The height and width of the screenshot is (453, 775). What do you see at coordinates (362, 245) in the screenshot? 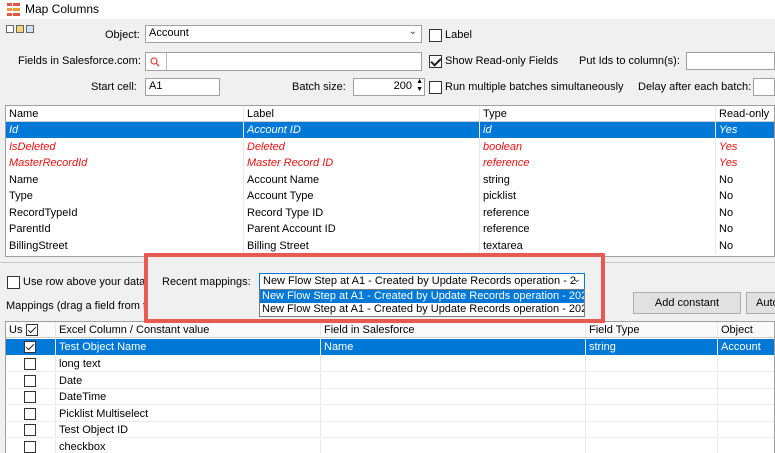
I see `cell-label: Billing Street` at bounding box center [362, 245].